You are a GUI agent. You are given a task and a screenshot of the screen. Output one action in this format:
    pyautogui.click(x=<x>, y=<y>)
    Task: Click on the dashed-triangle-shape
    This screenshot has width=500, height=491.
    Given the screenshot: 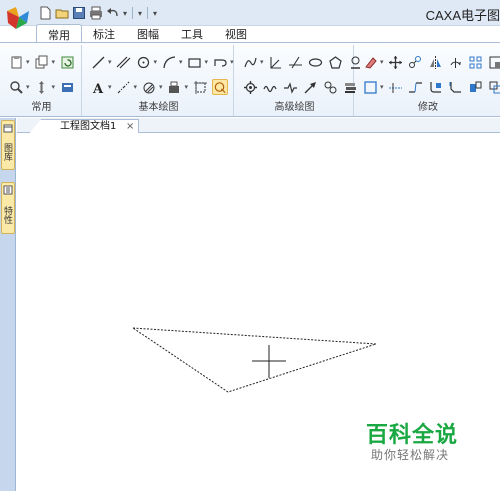 What is the action you would take?
    pyautogui.click(x=254, y=360)
    